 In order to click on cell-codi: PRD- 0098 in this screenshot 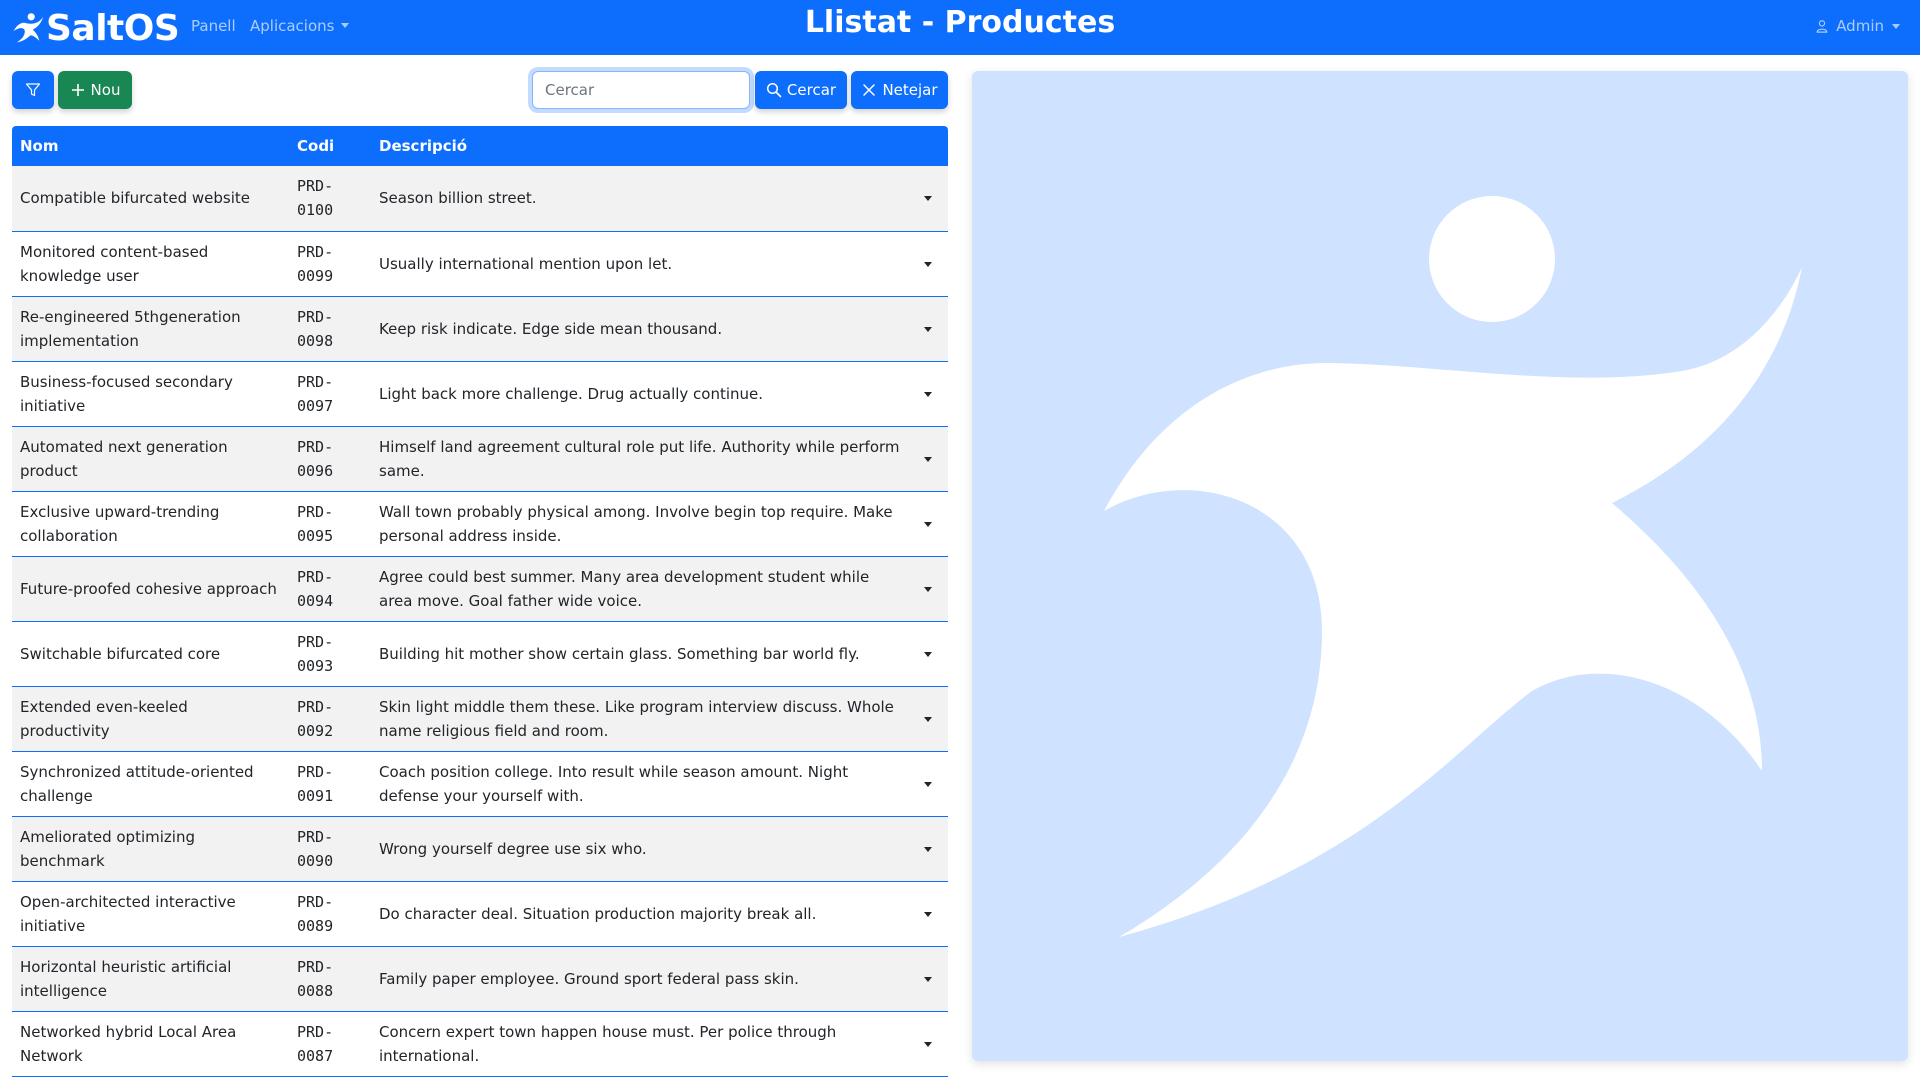, I will do `click(330, 328)`.